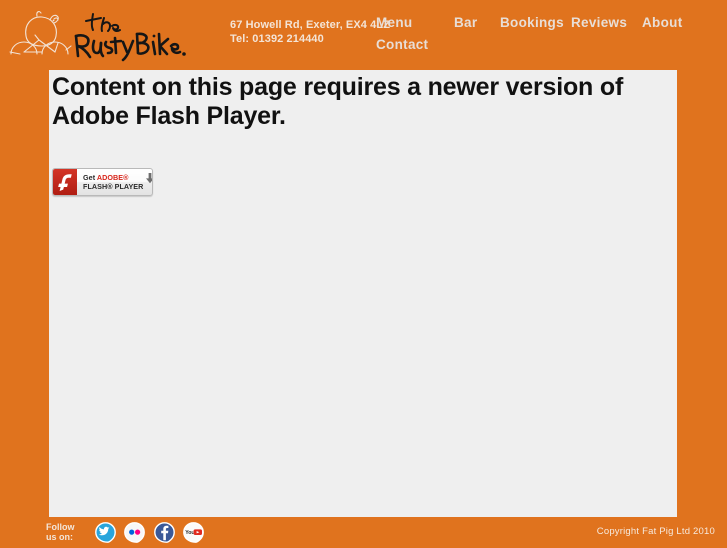 The width and height of the screenshot is (727, 548). What do you see at coordinates (662, 22) in the screenshot?
I see `nav-item-about: About` at bounding box center [662, 22].